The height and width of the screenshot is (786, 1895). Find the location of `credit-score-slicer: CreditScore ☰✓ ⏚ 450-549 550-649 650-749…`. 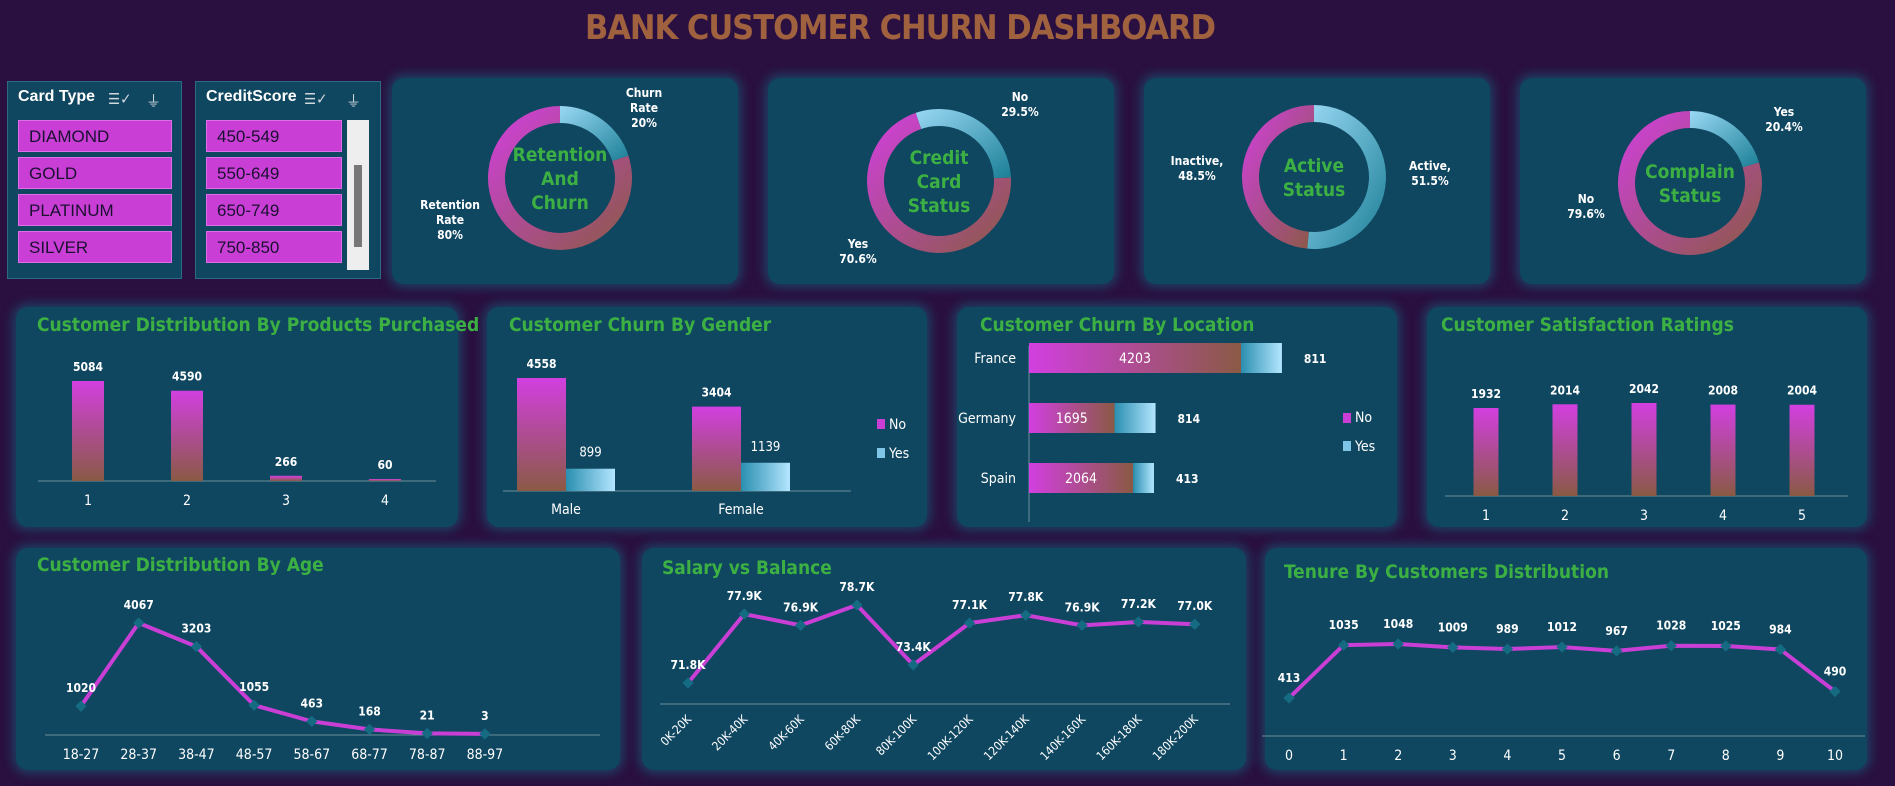

credit-score-slicer: CreditScore ☰✓ ⏚ 450-549 550-649 650-749… is located at coordinates (288, 180).